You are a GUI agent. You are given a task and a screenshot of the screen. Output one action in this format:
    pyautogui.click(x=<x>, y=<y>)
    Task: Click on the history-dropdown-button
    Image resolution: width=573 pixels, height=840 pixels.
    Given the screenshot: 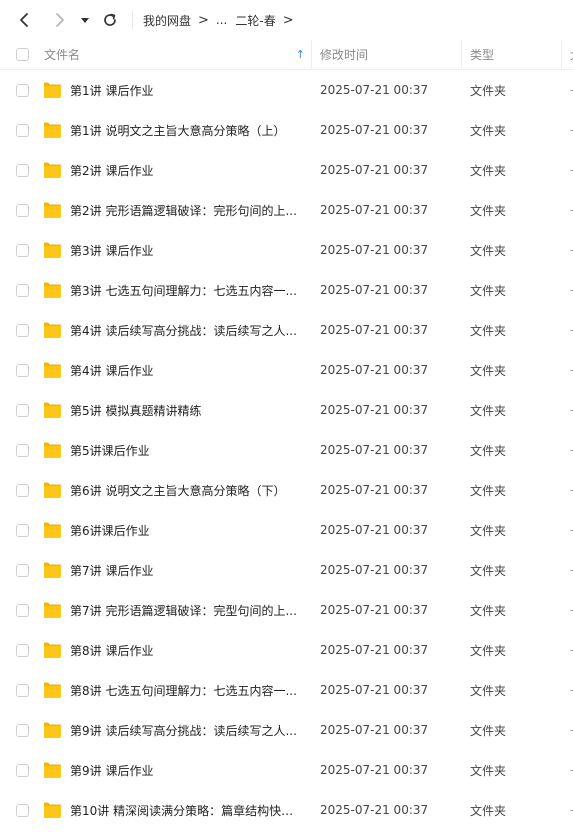 What is the action you would take?
    pyautogui.click(x=85, y=20)
    